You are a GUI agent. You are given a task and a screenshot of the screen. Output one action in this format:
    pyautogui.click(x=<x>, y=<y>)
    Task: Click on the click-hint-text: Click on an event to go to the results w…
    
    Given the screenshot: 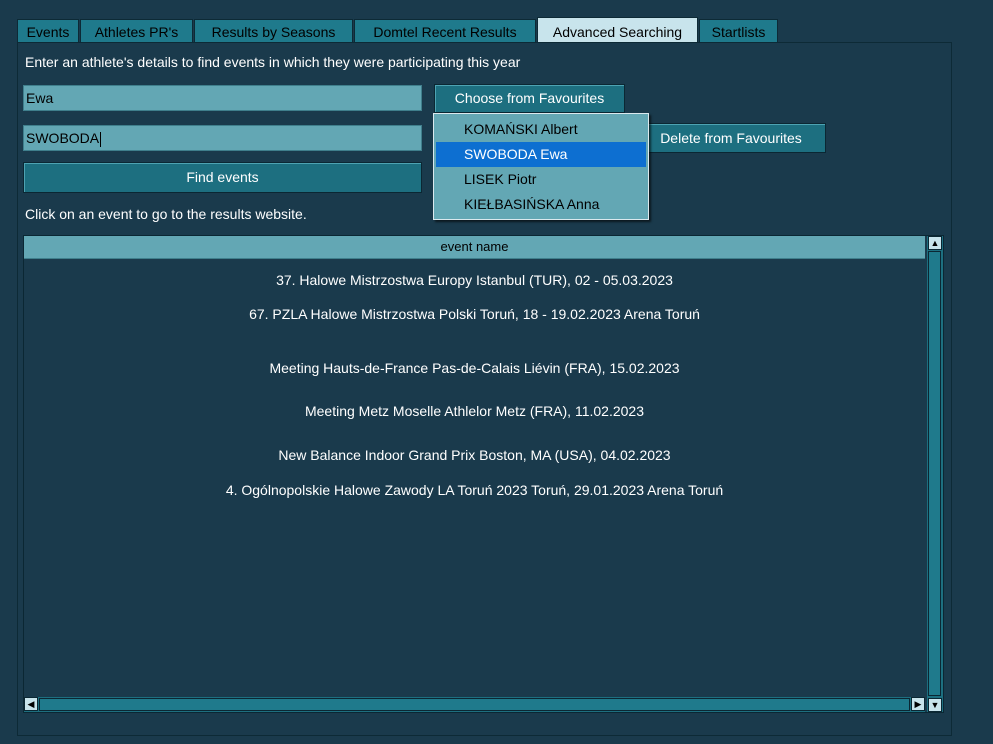 What is the action you would take?
    pyautogui.click(x=166, y=214)
    